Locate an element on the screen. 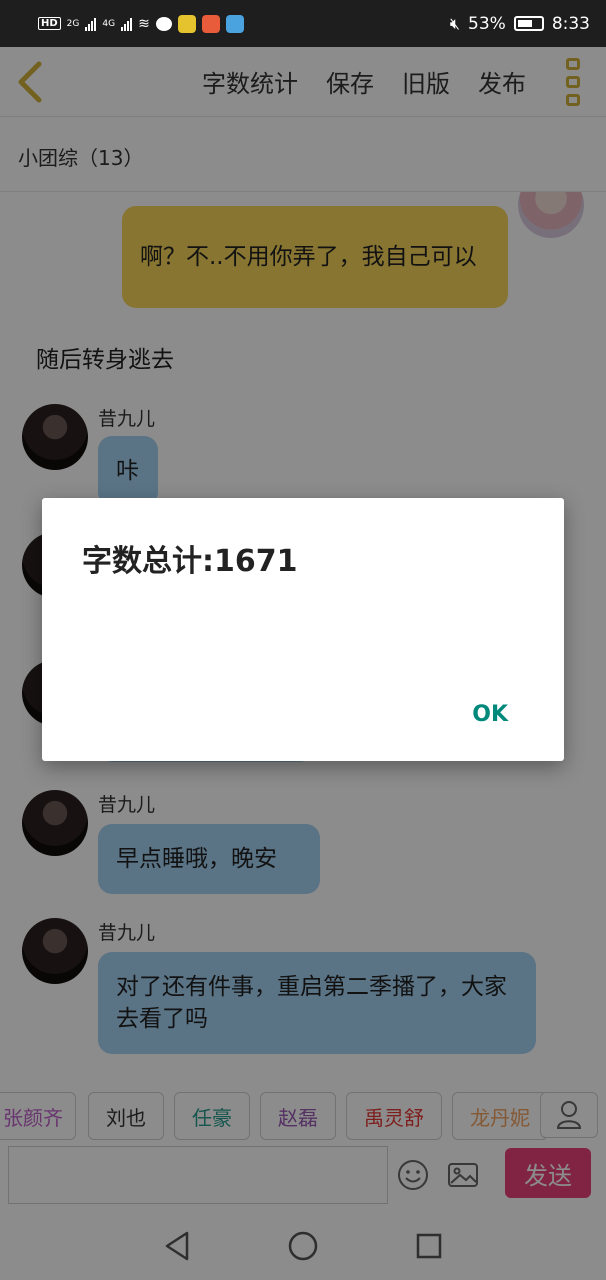  message-app-icon is located at coordinates (163, 23).